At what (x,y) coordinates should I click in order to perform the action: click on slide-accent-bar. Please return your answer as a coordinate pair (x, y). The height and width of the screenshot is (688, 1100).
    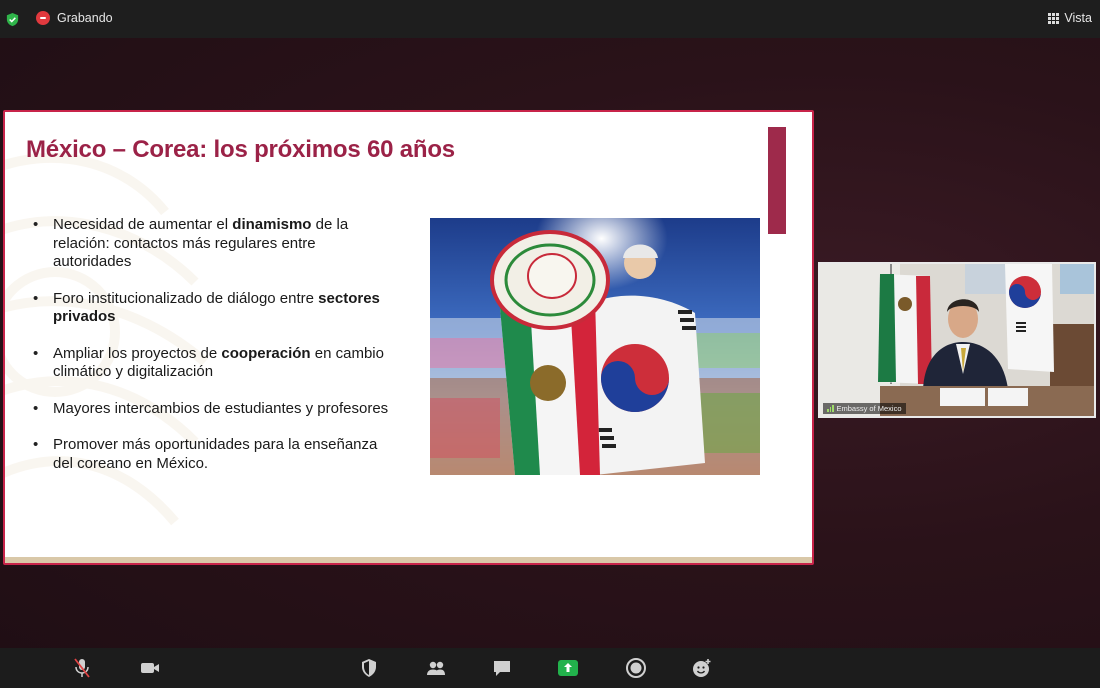
    Looking at the image, I should click on (777, 180).